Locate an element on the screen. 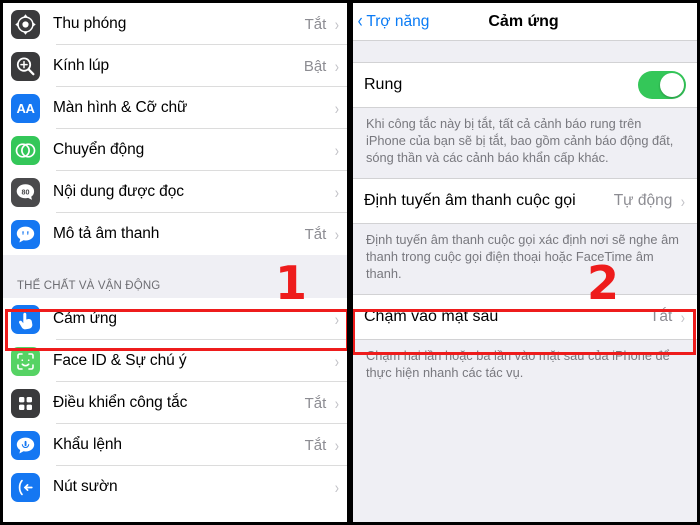  svg-text: 80 is located at coordinates (26, 191).